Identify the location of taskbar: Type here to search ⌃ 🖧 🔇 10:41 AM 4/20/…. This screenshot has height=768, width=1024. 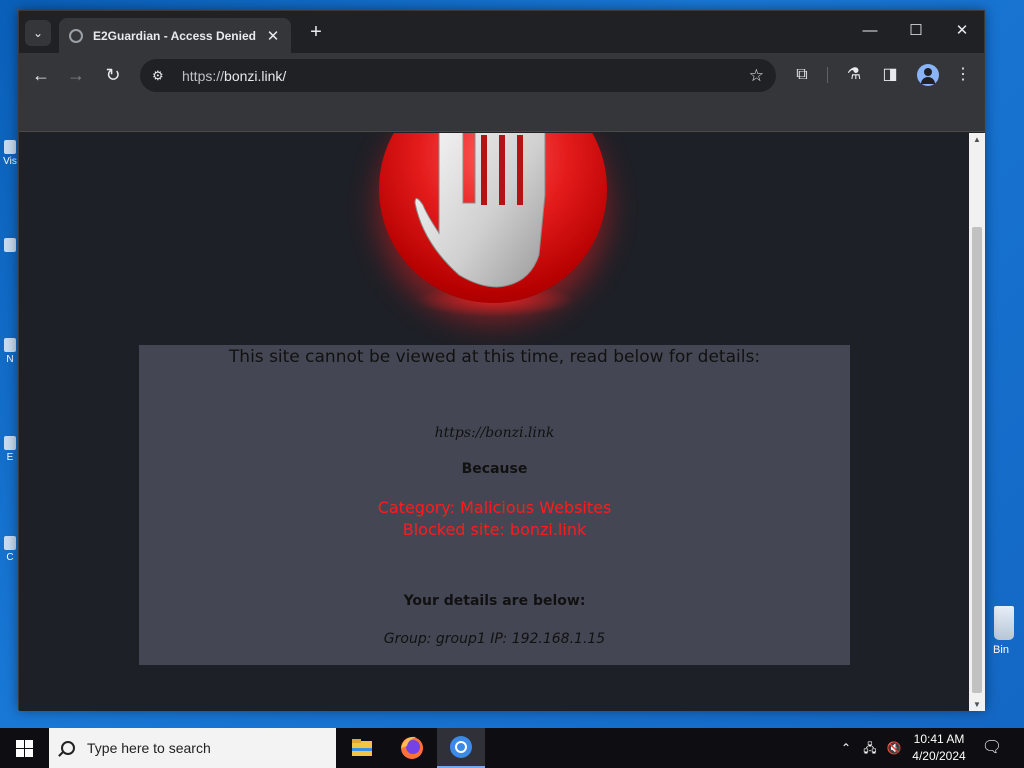
(512, 748).